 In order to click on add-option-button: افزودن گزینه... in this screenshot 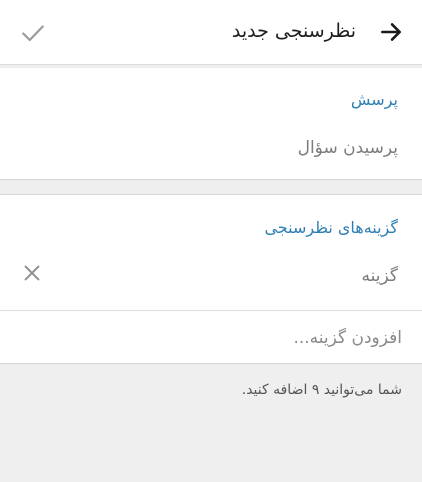, I will do `click(347, 338)`.